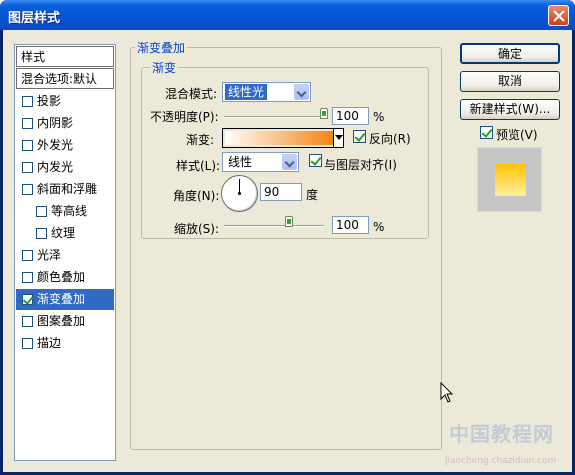  What do you see at coordinates (283, 138) in the screenshot?
I see `gradient-picker` at bounding box center [283, 138].